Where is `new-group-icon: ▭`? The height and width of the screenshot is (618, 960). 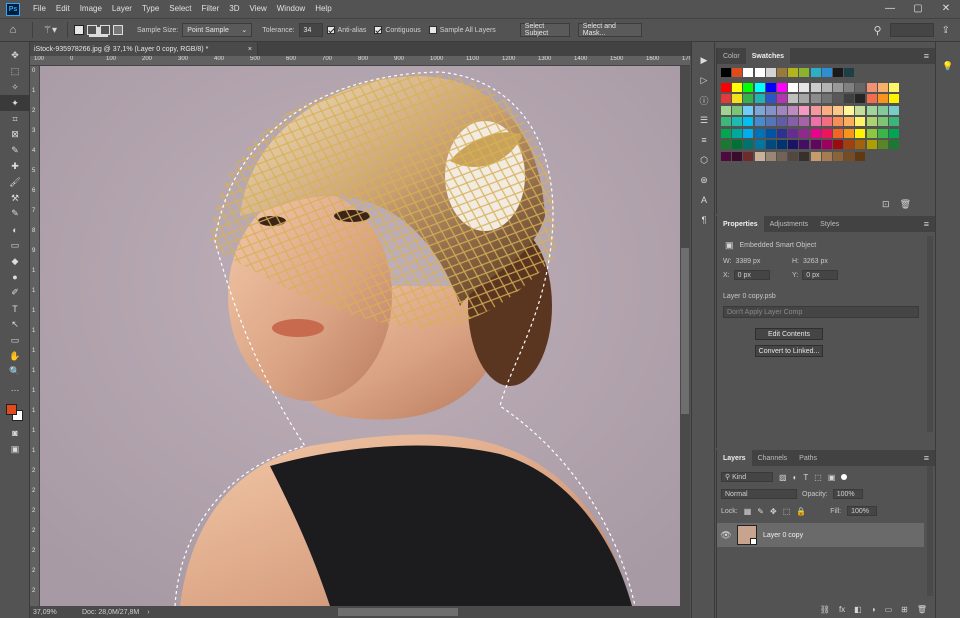
new-group-icon: ▭ is located at coordinates (889, 609).